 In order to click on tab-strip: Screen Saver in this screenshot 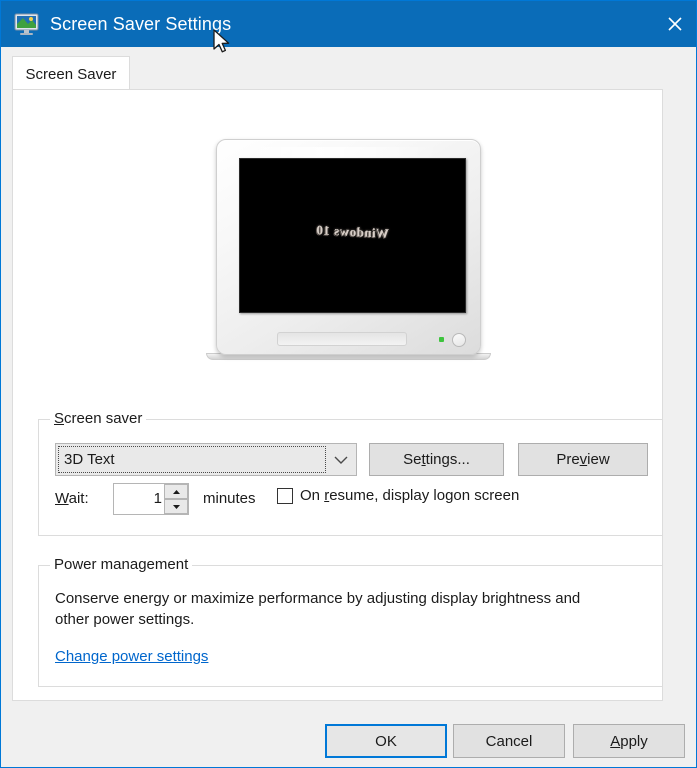, I will do `click(348, 69)`.